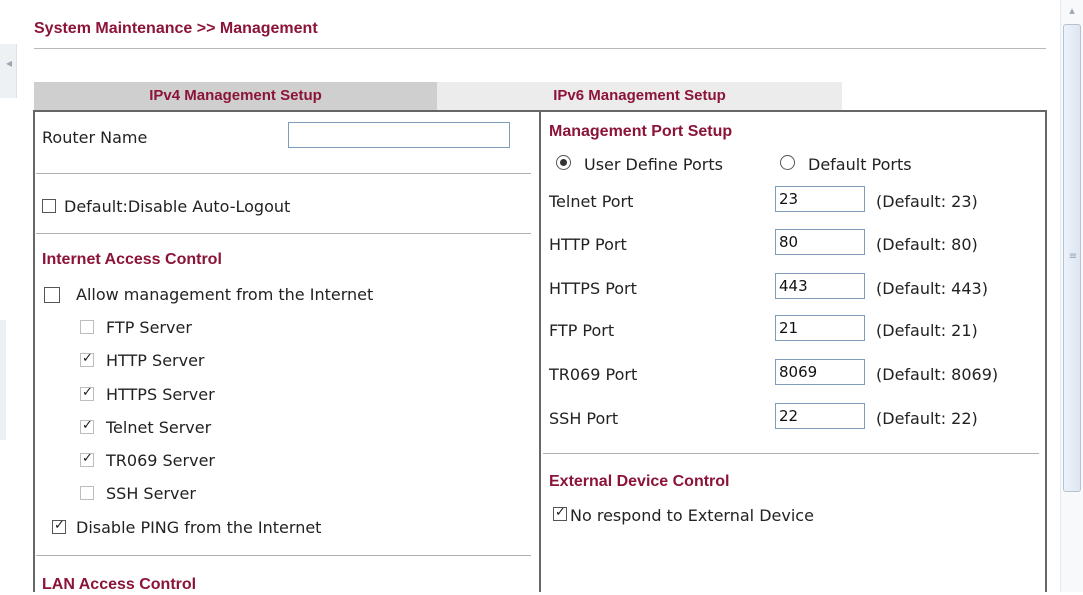 This screenshot has height=595, width=1083. What do you see at coordinates (176, 28) in the screenshot?
I see `page-title: System Maintenance >> Management` at bounding box center [176, 28].